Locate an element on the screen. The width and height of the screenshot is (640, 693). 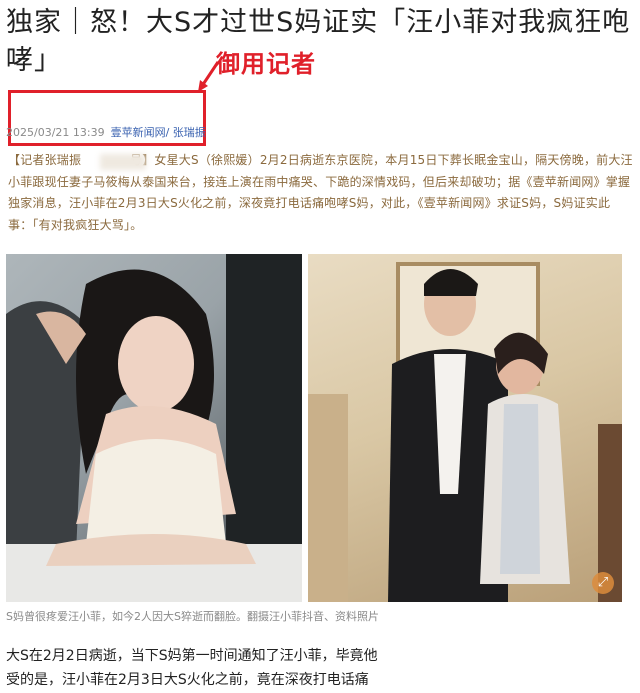
article-meta: 2025/03/21 13:39 壹苹新闻网/ 张瑞振 is located at coordinates (106, 132).